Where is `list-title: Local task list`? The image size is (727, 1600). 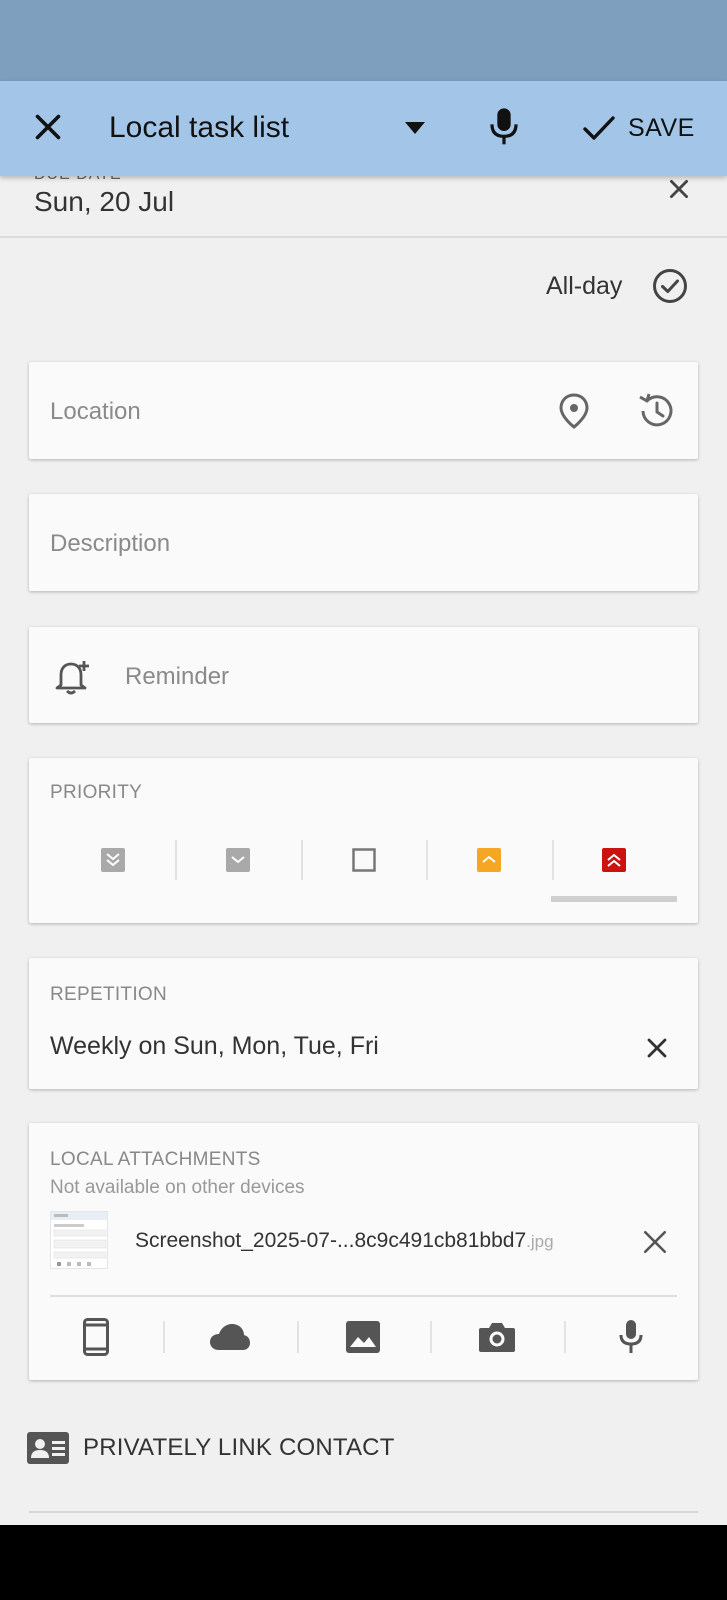
list-title: Local task list is located at coordinates (199, 128).